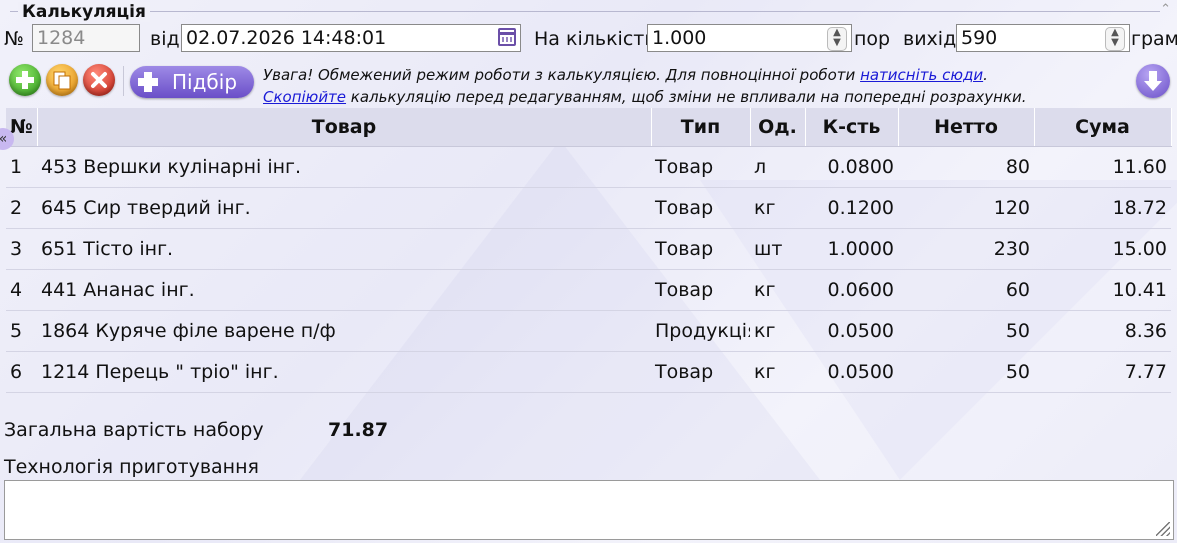  I want to click on quantity-stepper: ▲ ▼, so click(837, 39).